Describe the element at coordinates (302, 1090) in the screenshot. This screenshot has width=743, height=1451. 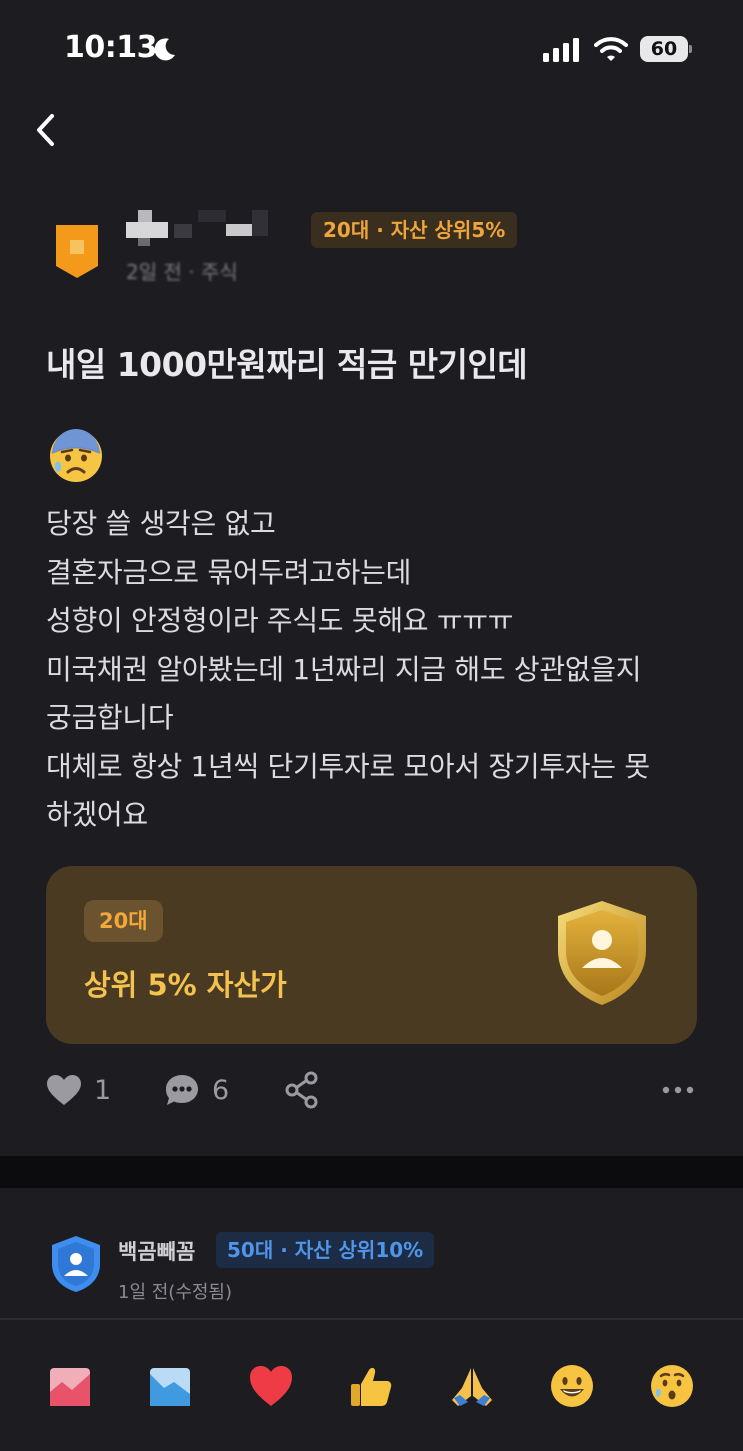
I see `share-icon` at that location.